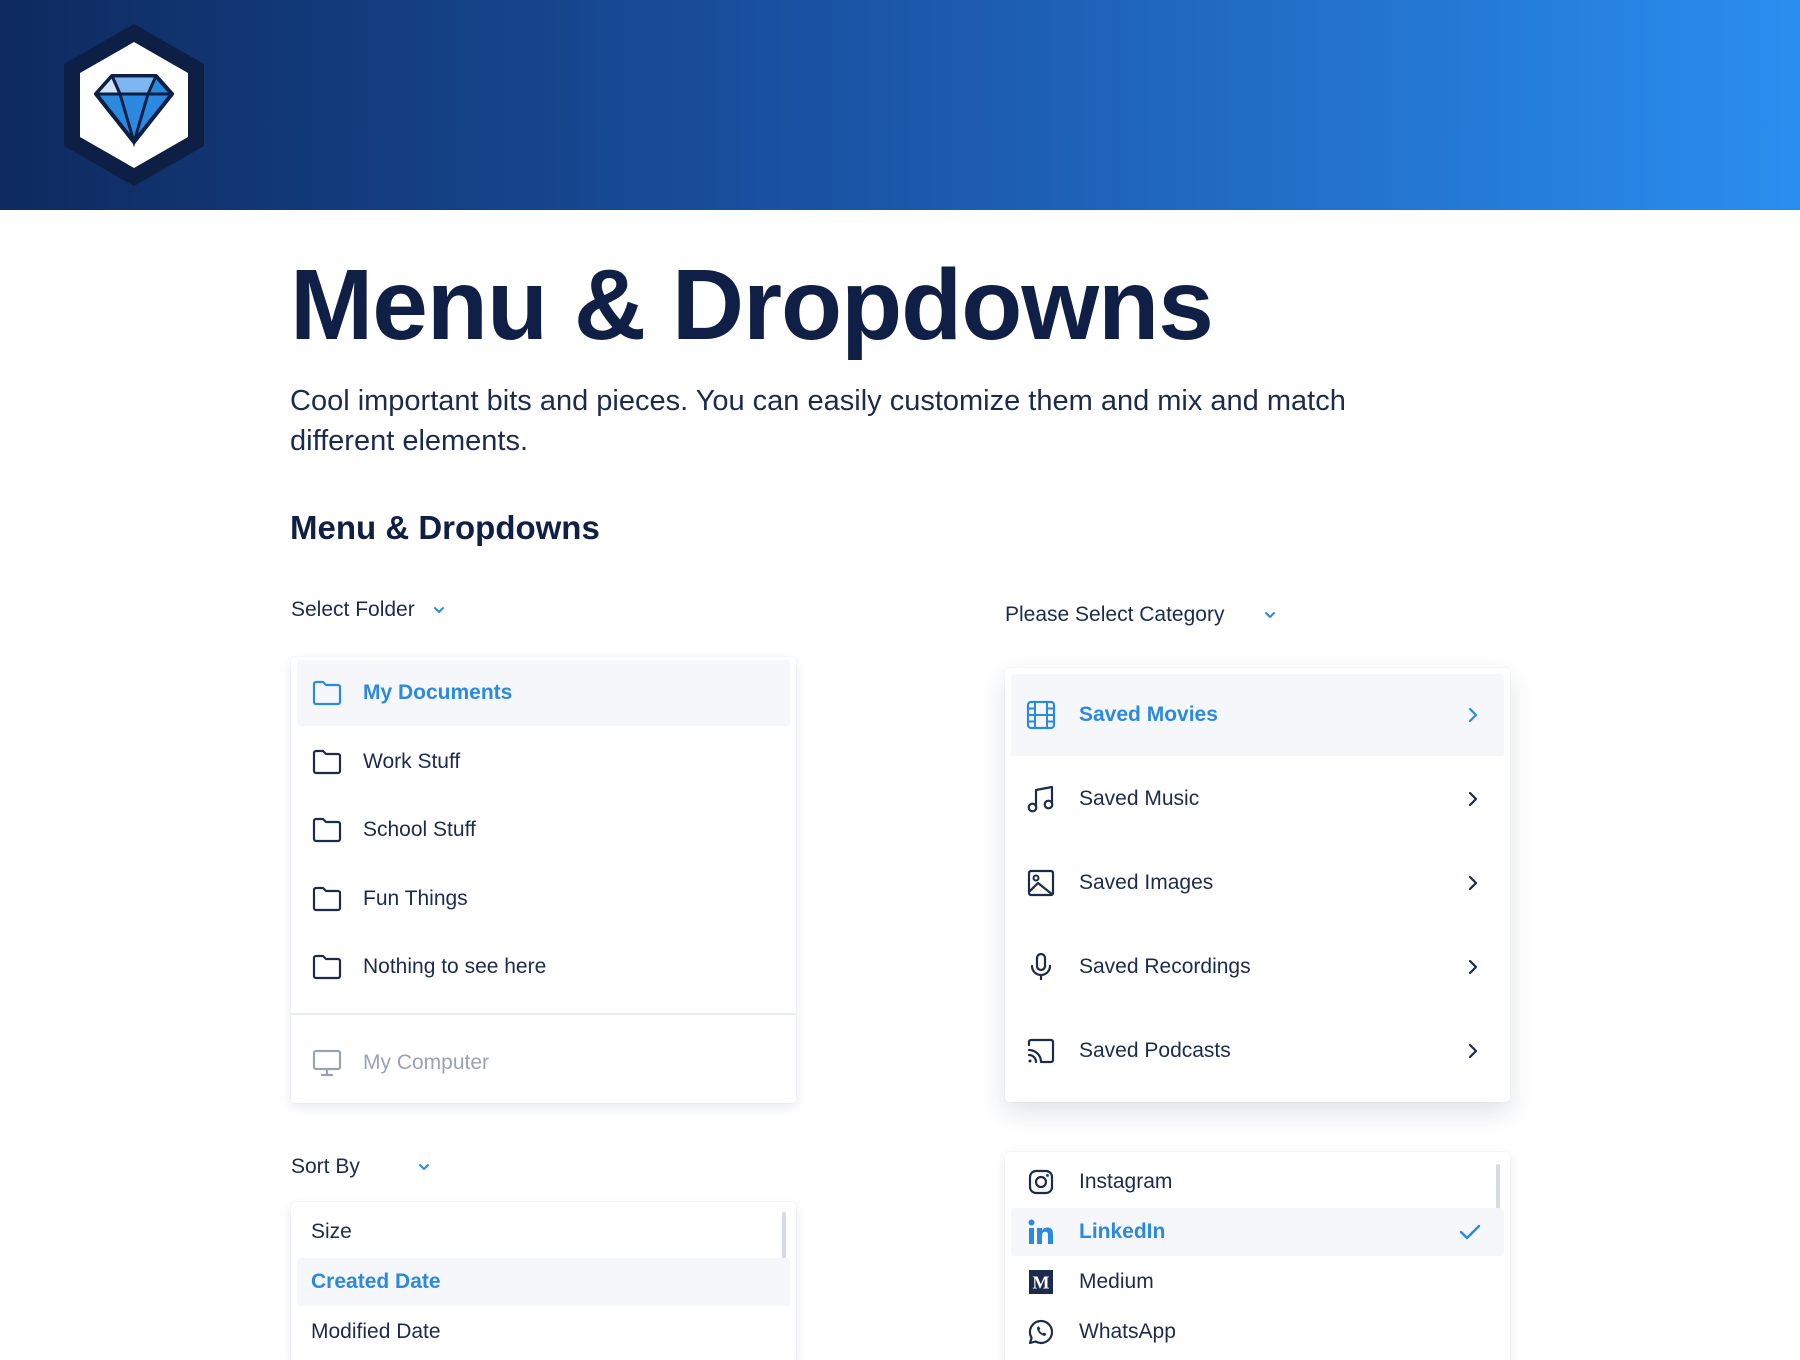 The image size is (1800, 1360). What do you see at coordinates (543, 1332) in the screenshot?
I see `sort-item-modified-date: Modified Date` at bounding box center [543, 1332].